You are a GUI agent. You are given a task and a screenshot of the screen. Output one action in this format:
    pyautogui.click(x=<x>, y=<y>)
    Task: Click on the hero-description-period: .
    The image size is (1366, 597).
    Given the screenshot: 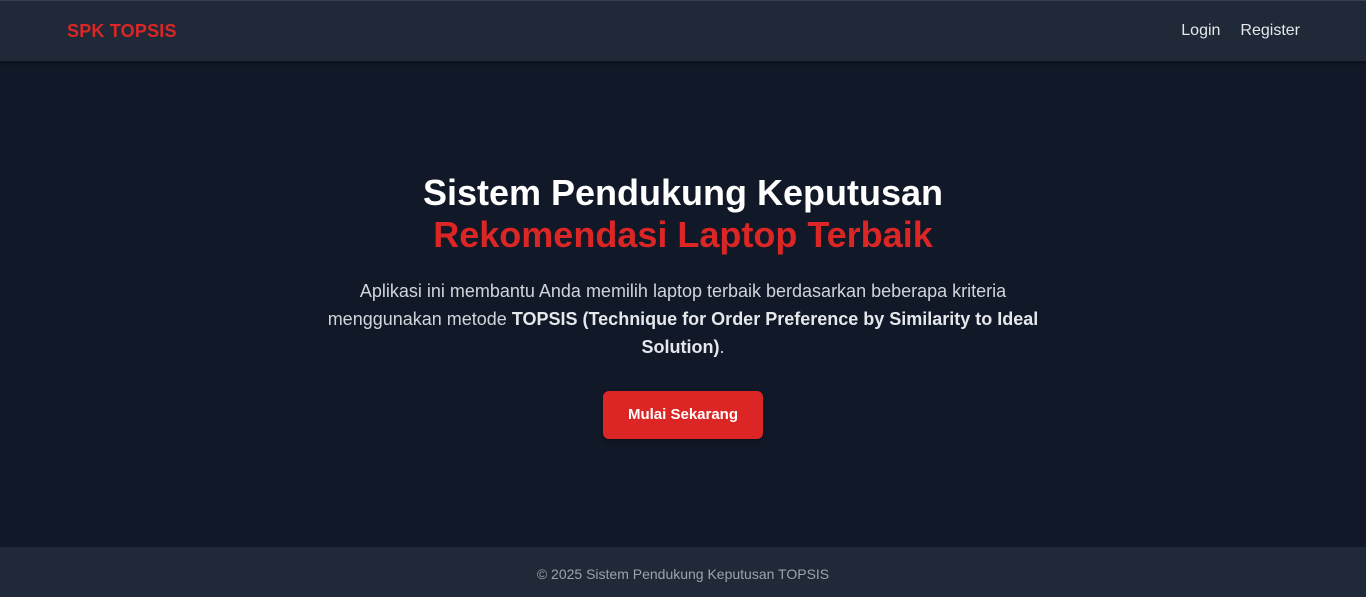 What is the action you would take?
    pyautogui.click(x=722, y=347)
    